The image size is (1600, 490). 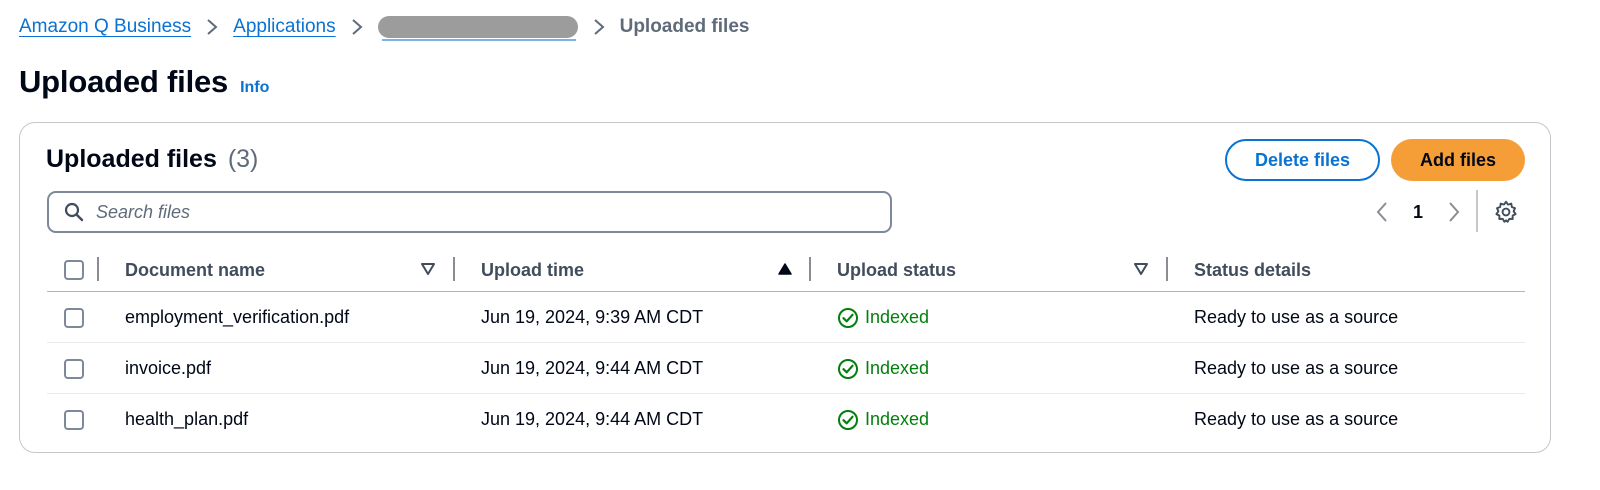 I want to click on panel-title: Uploaded files (3), so click(x=152, y=159).